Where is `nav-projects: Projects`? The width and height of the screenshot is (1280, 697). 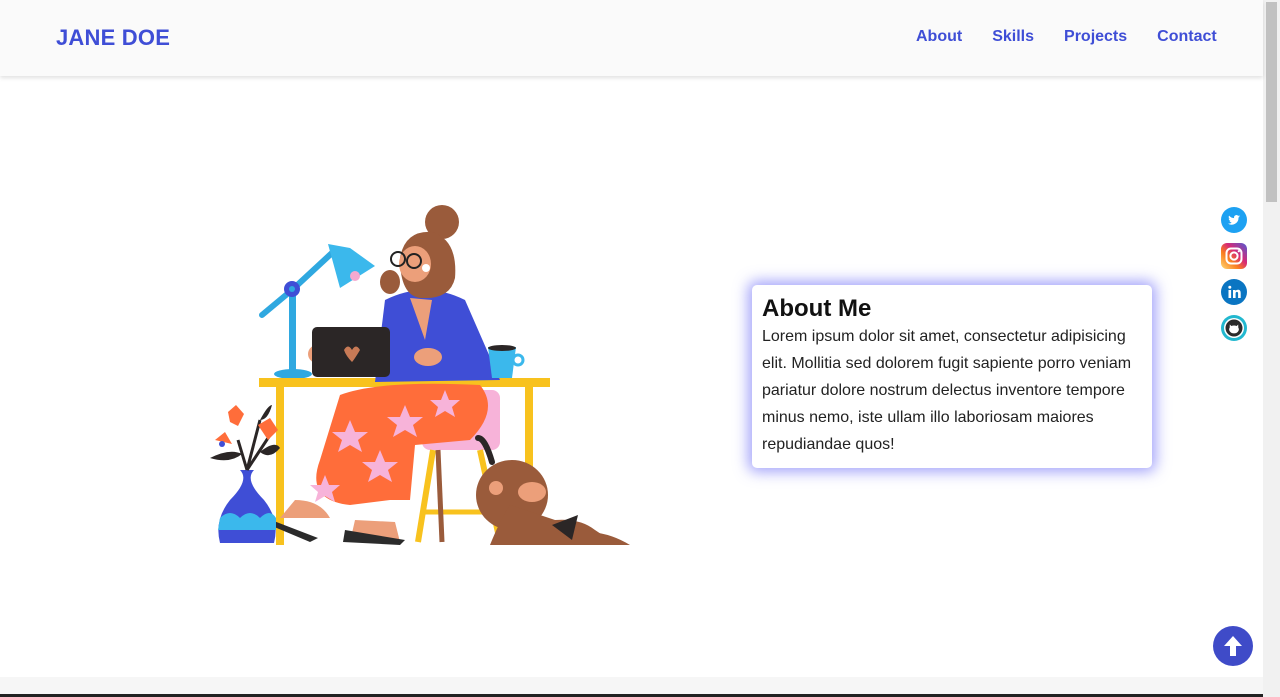 nav-projects: Projects is located at coordinates (1095, 37).